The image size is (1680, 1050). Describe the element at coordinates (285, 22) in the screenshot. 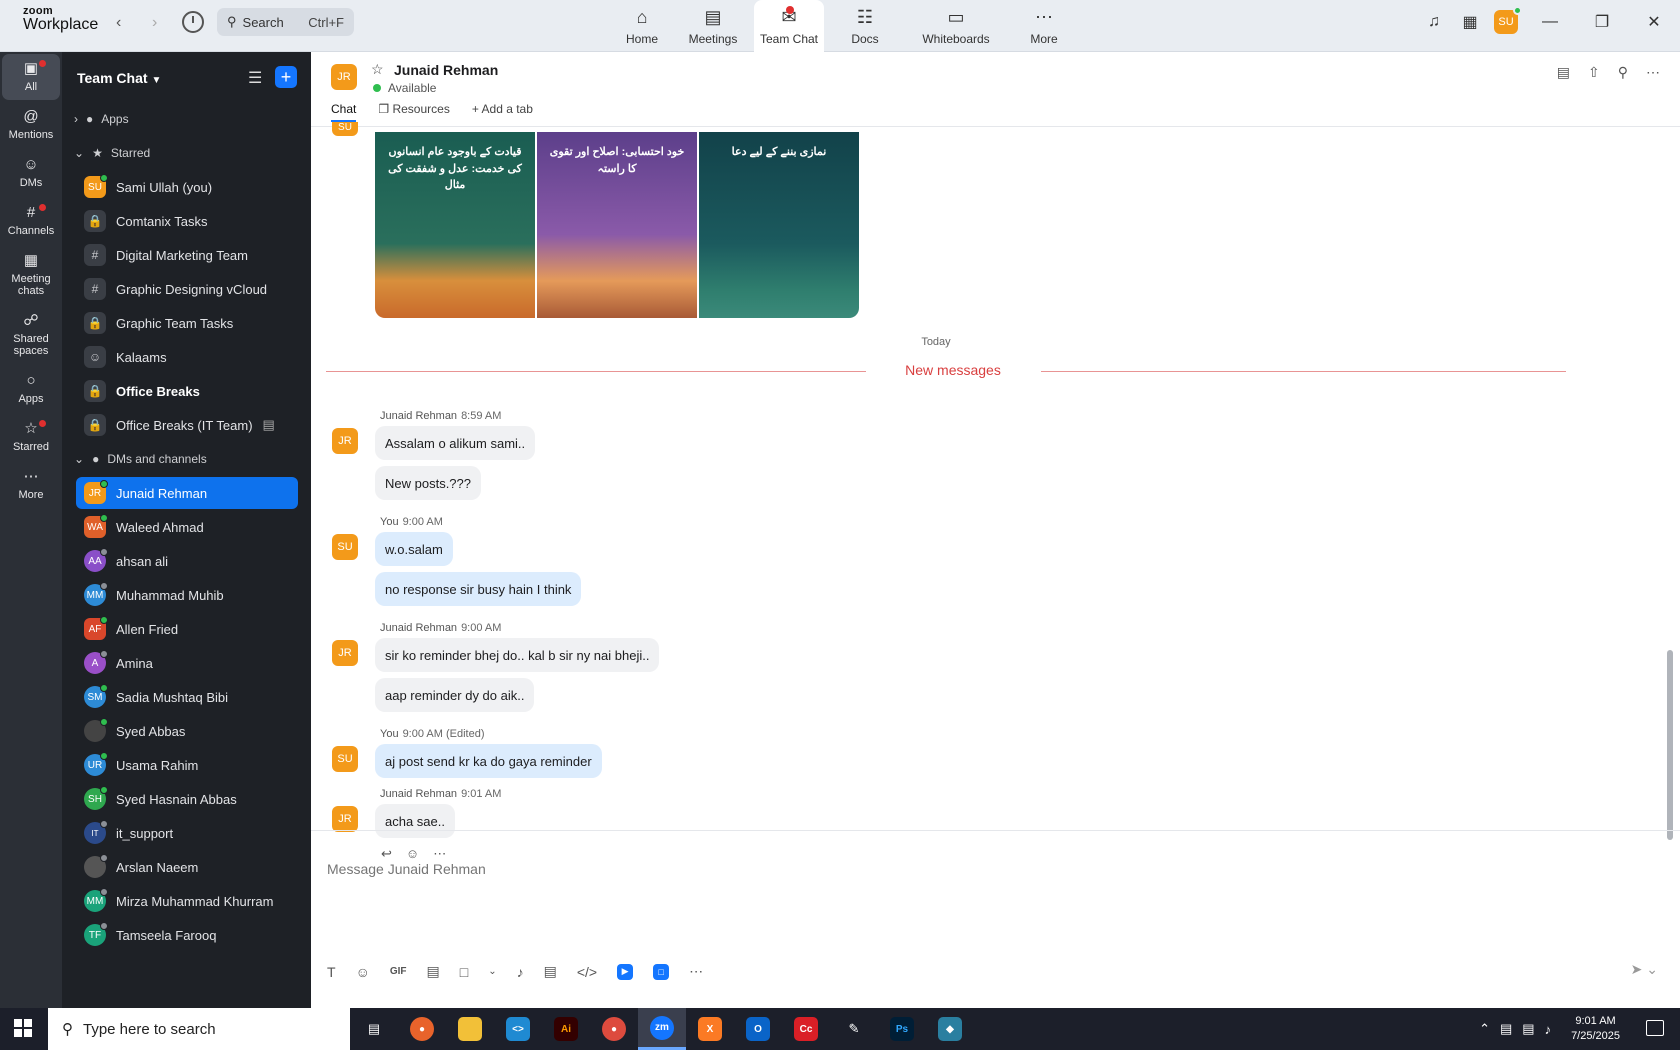

I see `search-box: ⚲ Search Ctrl+F` at that location.